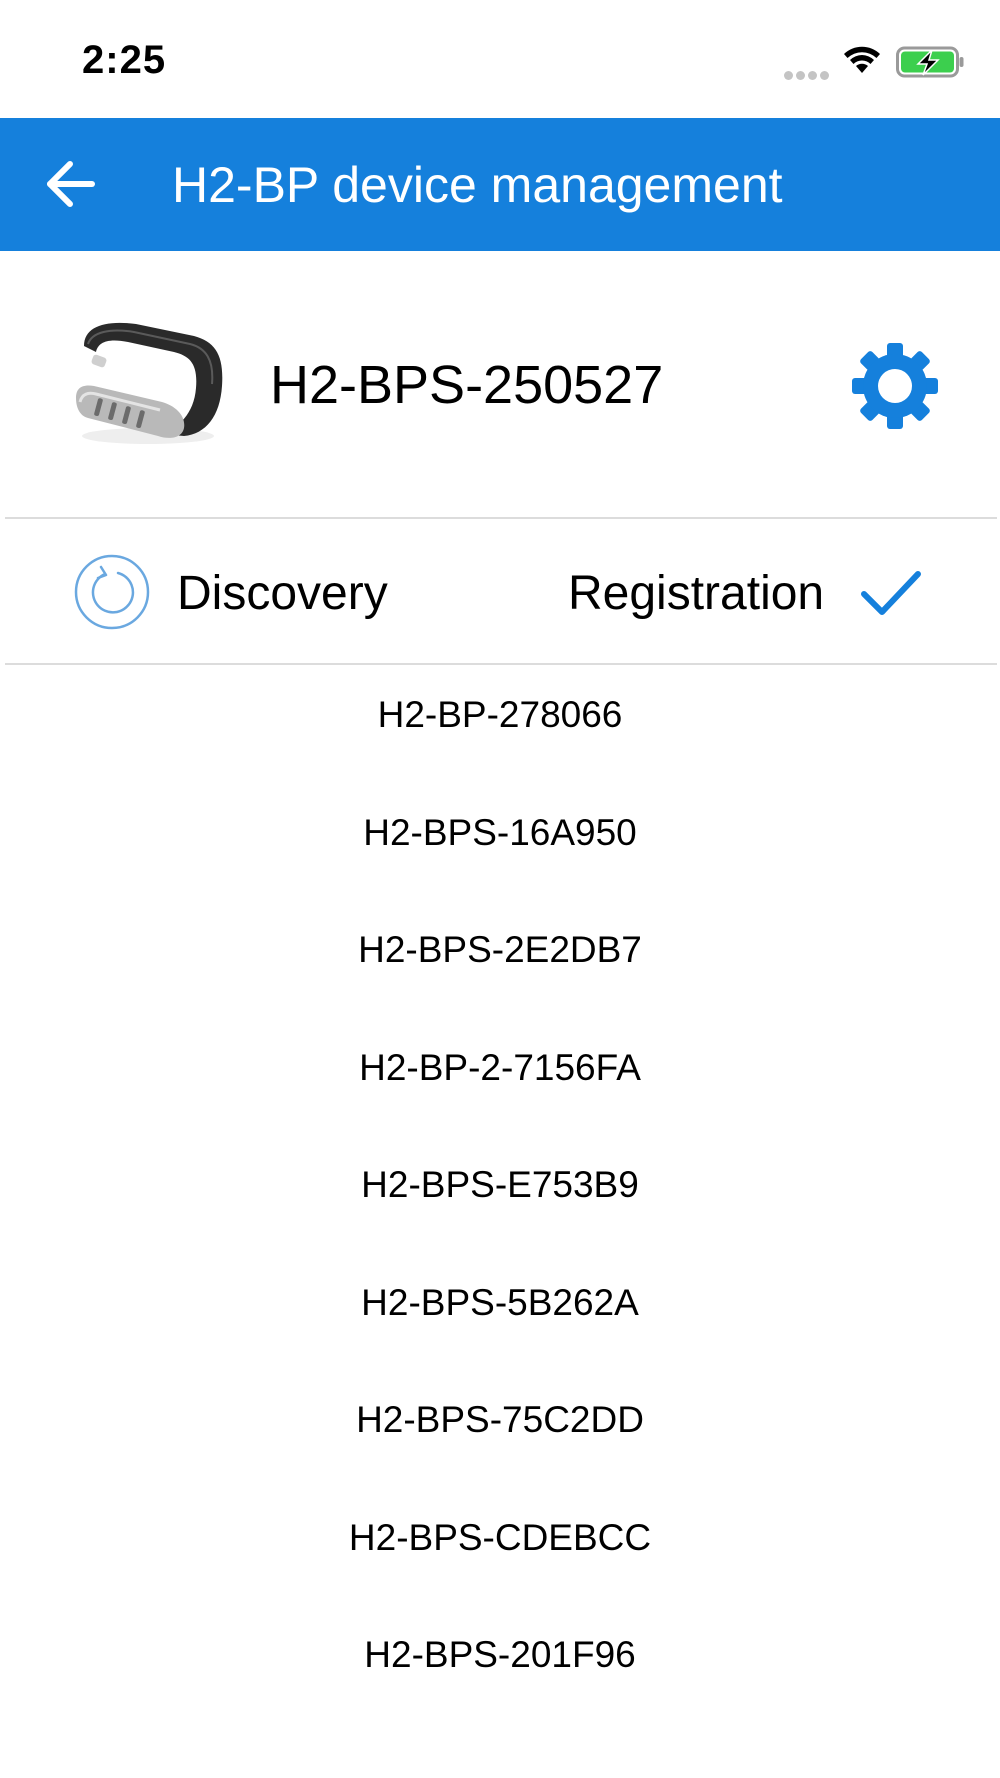 The width and height of the screenshot is (1000, 1778). Describe the element at coordinates (500, 1106) in the screenshot. I see `list-item: H2-BP-2-7156FA` at that location.